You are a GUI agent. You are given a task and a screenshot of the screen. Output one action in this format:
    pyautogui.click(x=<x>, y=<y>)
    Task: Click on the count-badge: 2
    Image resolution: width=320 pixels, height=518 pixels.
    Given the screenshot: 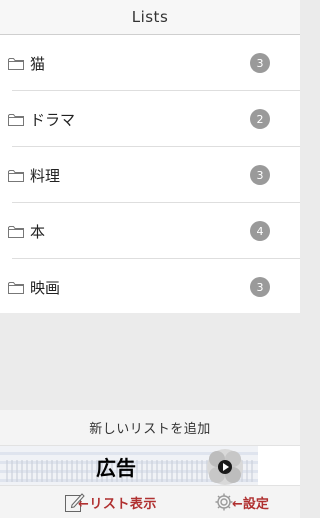 What is the action you would take?
    pyautogui.click(x=260, y=119)
    